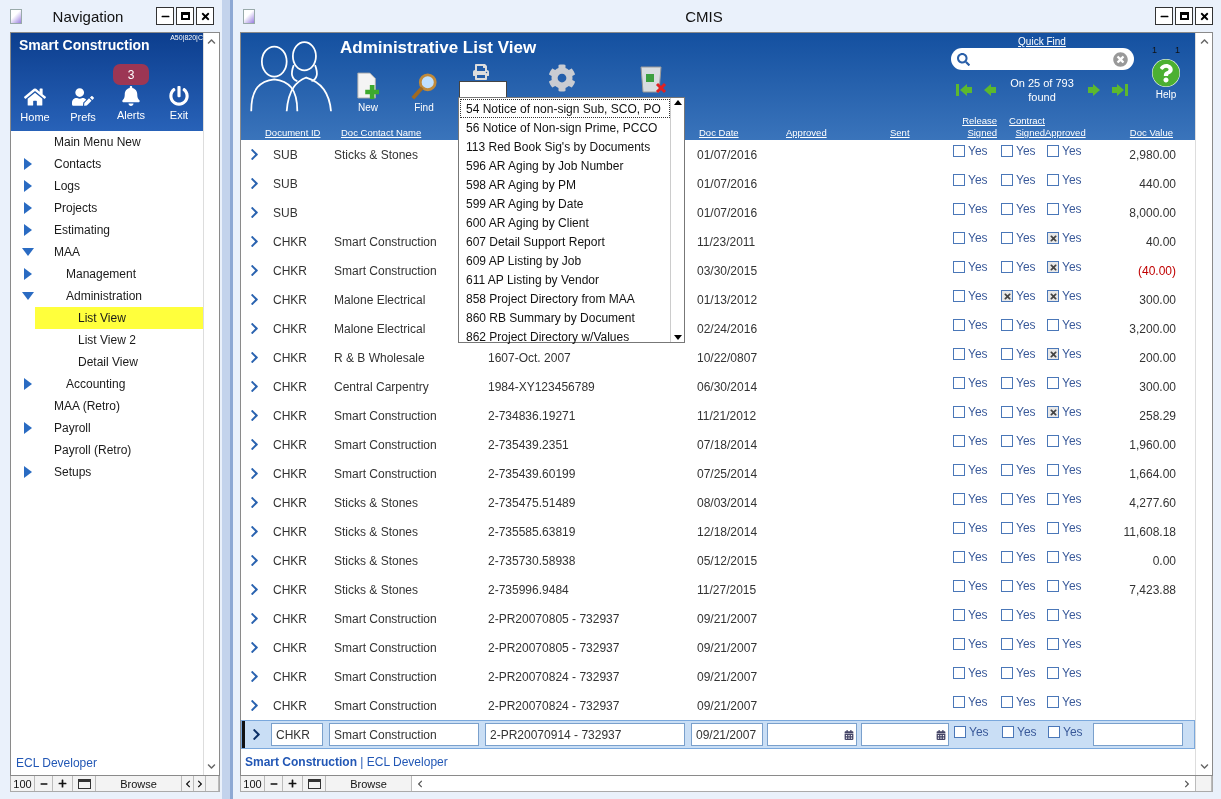  What do you see at coordinates (56, 763) in the screenshot?
I see `user-link: ECL Developer` at bounding box center [56, 763].